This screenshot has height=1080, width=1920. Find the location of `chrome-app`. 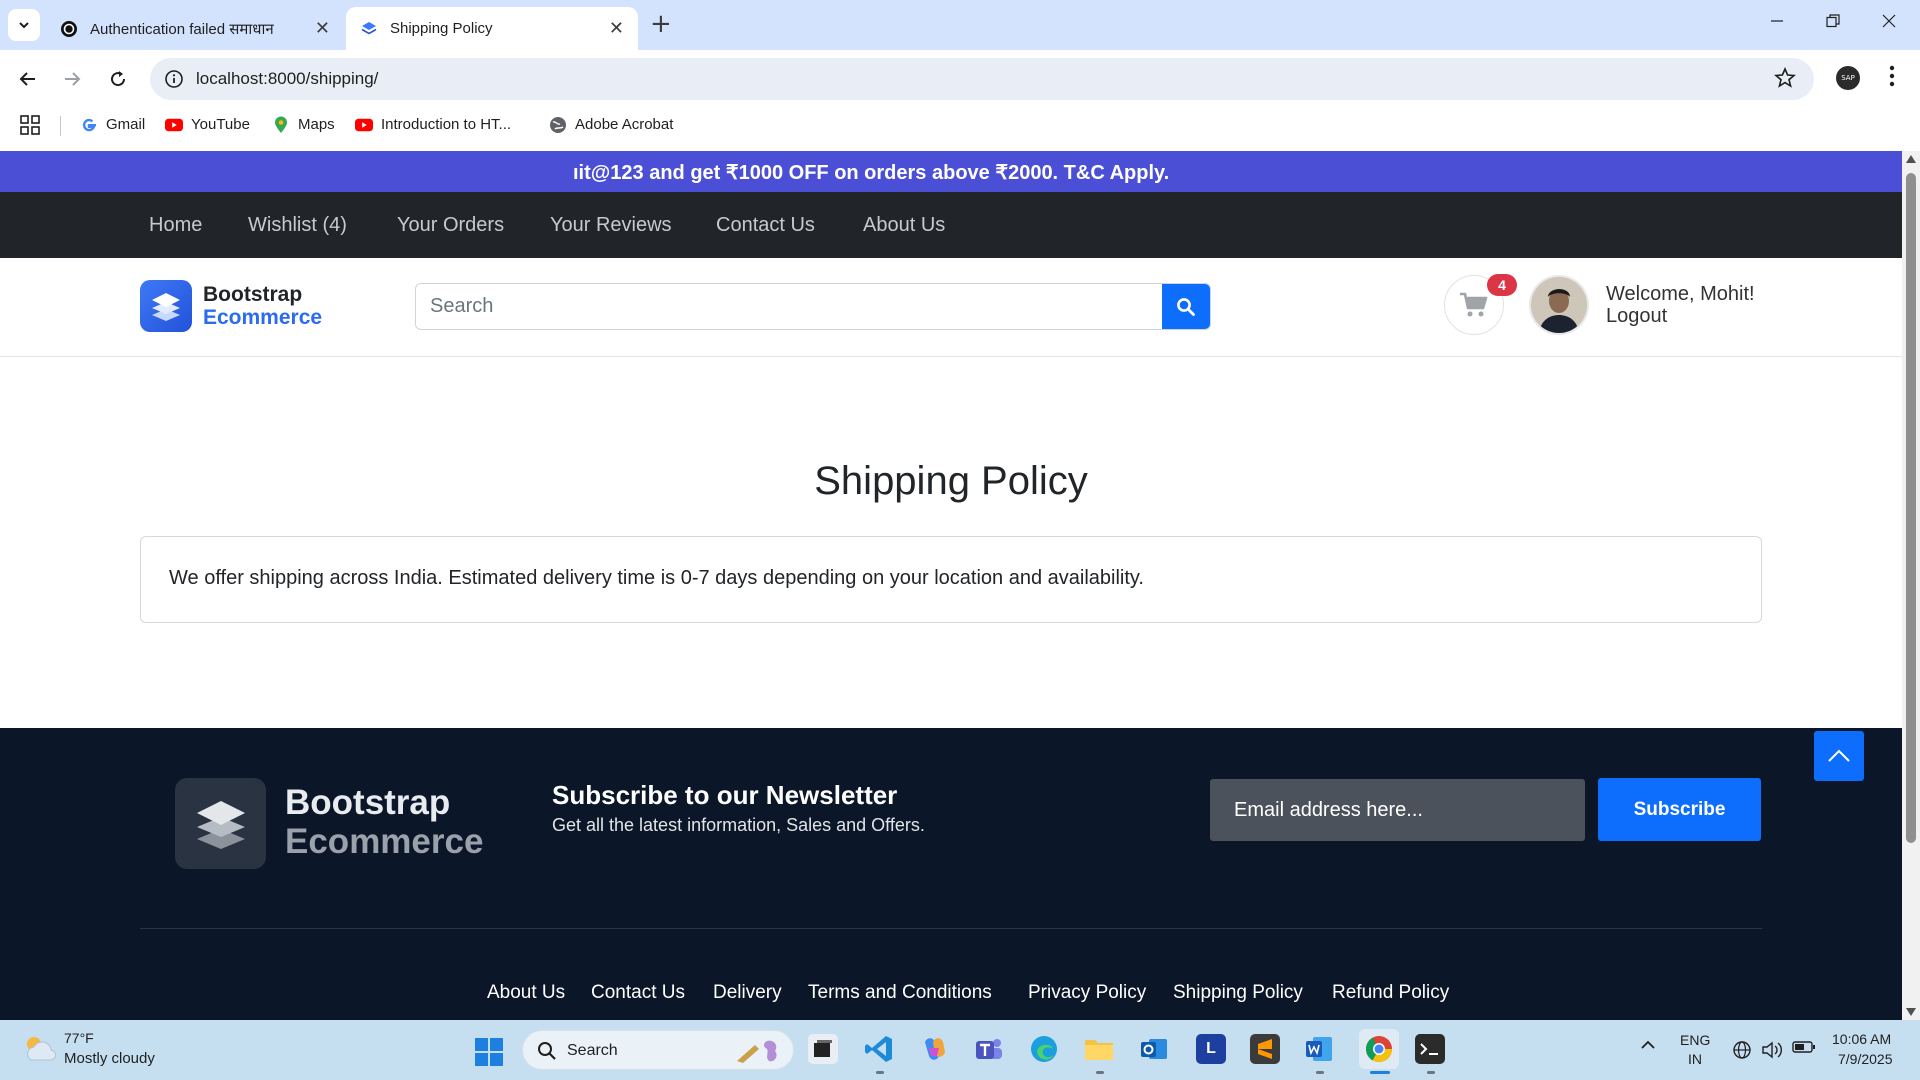

chrome-app is located at coordinates (1379, 1049).